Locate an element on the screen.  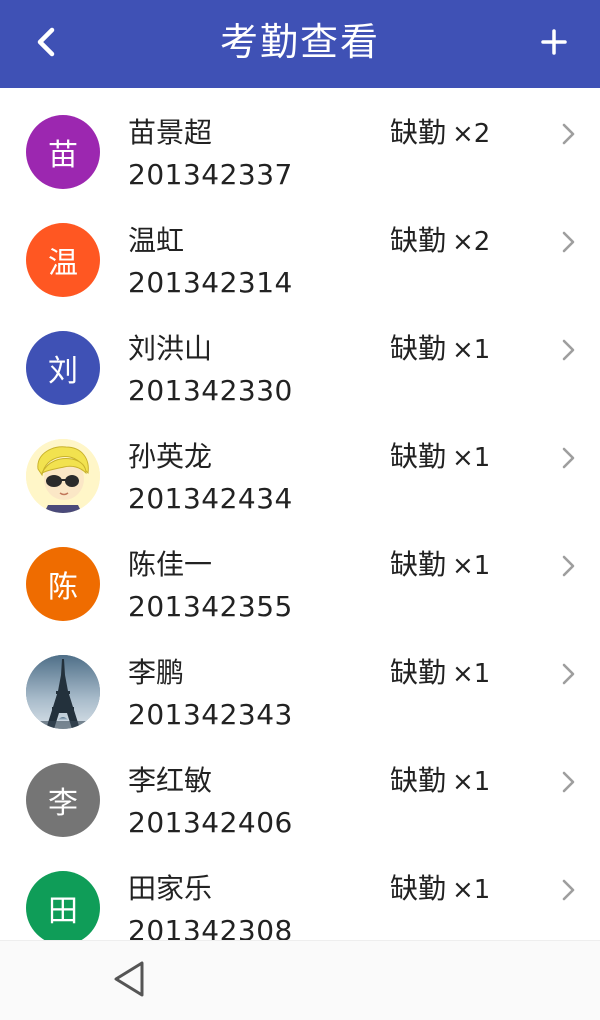
student-id: 201342434 is located at coordinates (210, 498).